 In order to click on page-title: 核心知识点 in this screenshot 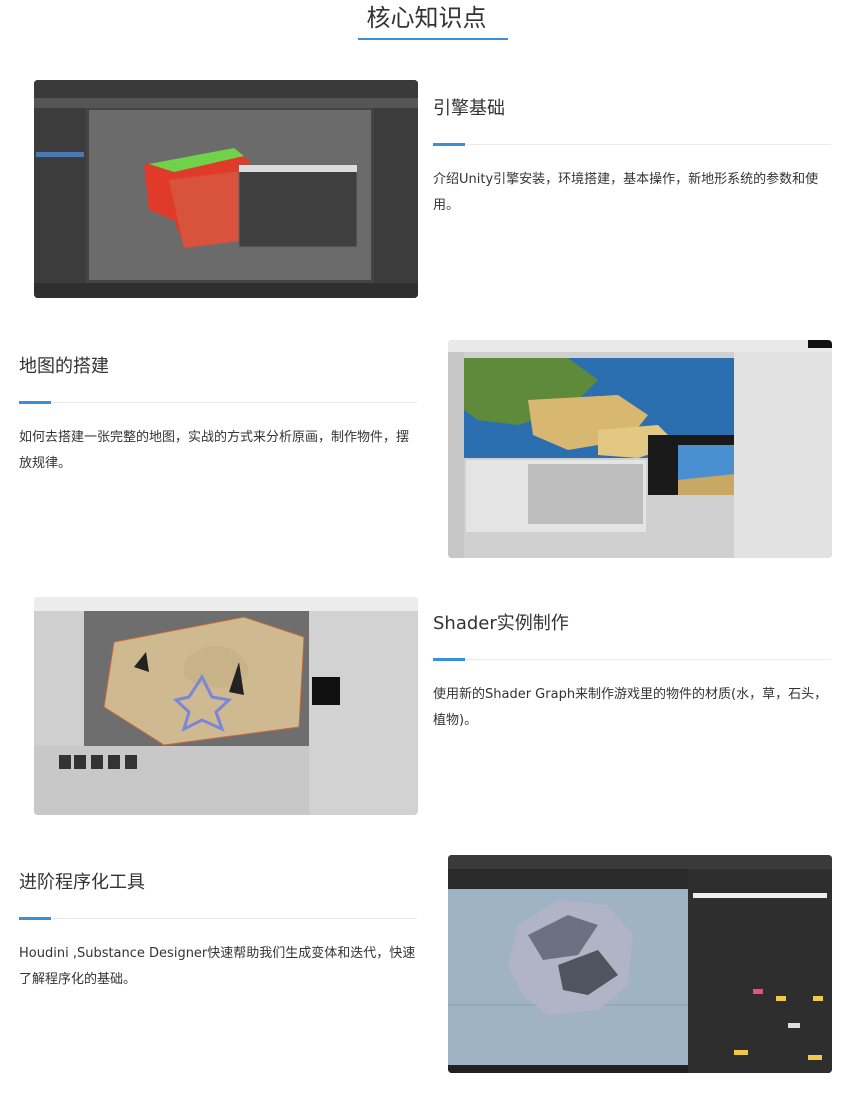, I will do `click(426, 18)`.